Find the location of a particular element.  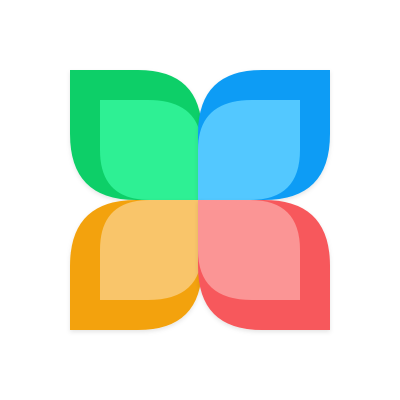

petal-top-left is located at coordinates (136, 135).